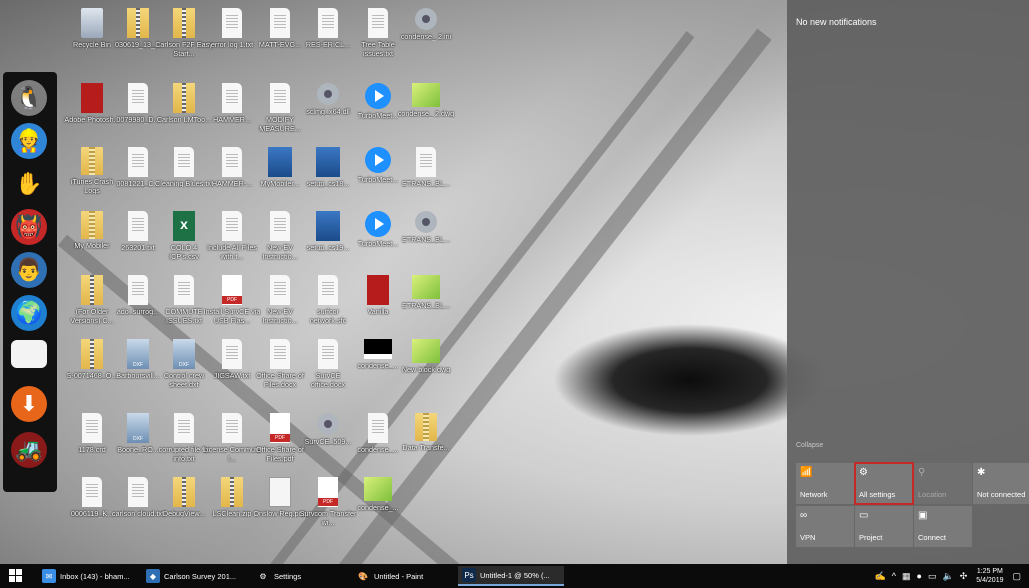 This screenshot has width=1029, height=588. I want to click on tile-all-settings: ⚙ All settings, so click(884, 483).